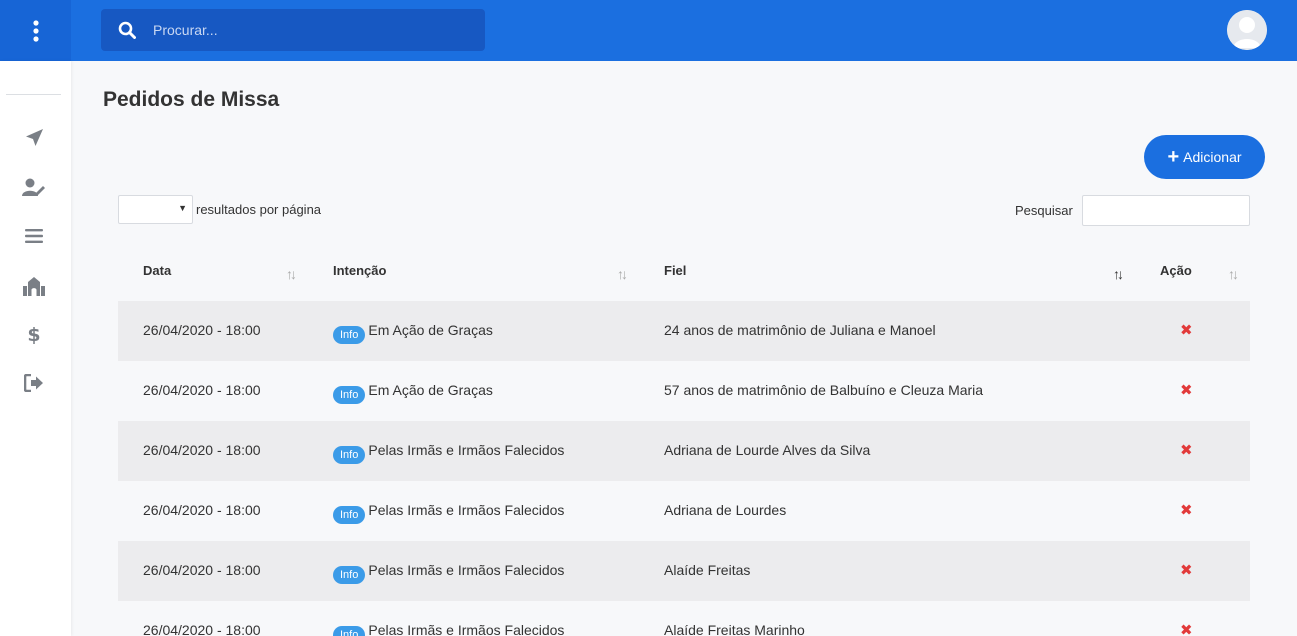 This screenshot has height=636, width=1297. I want to click on user-avatar-icon, so click(1247, 30).